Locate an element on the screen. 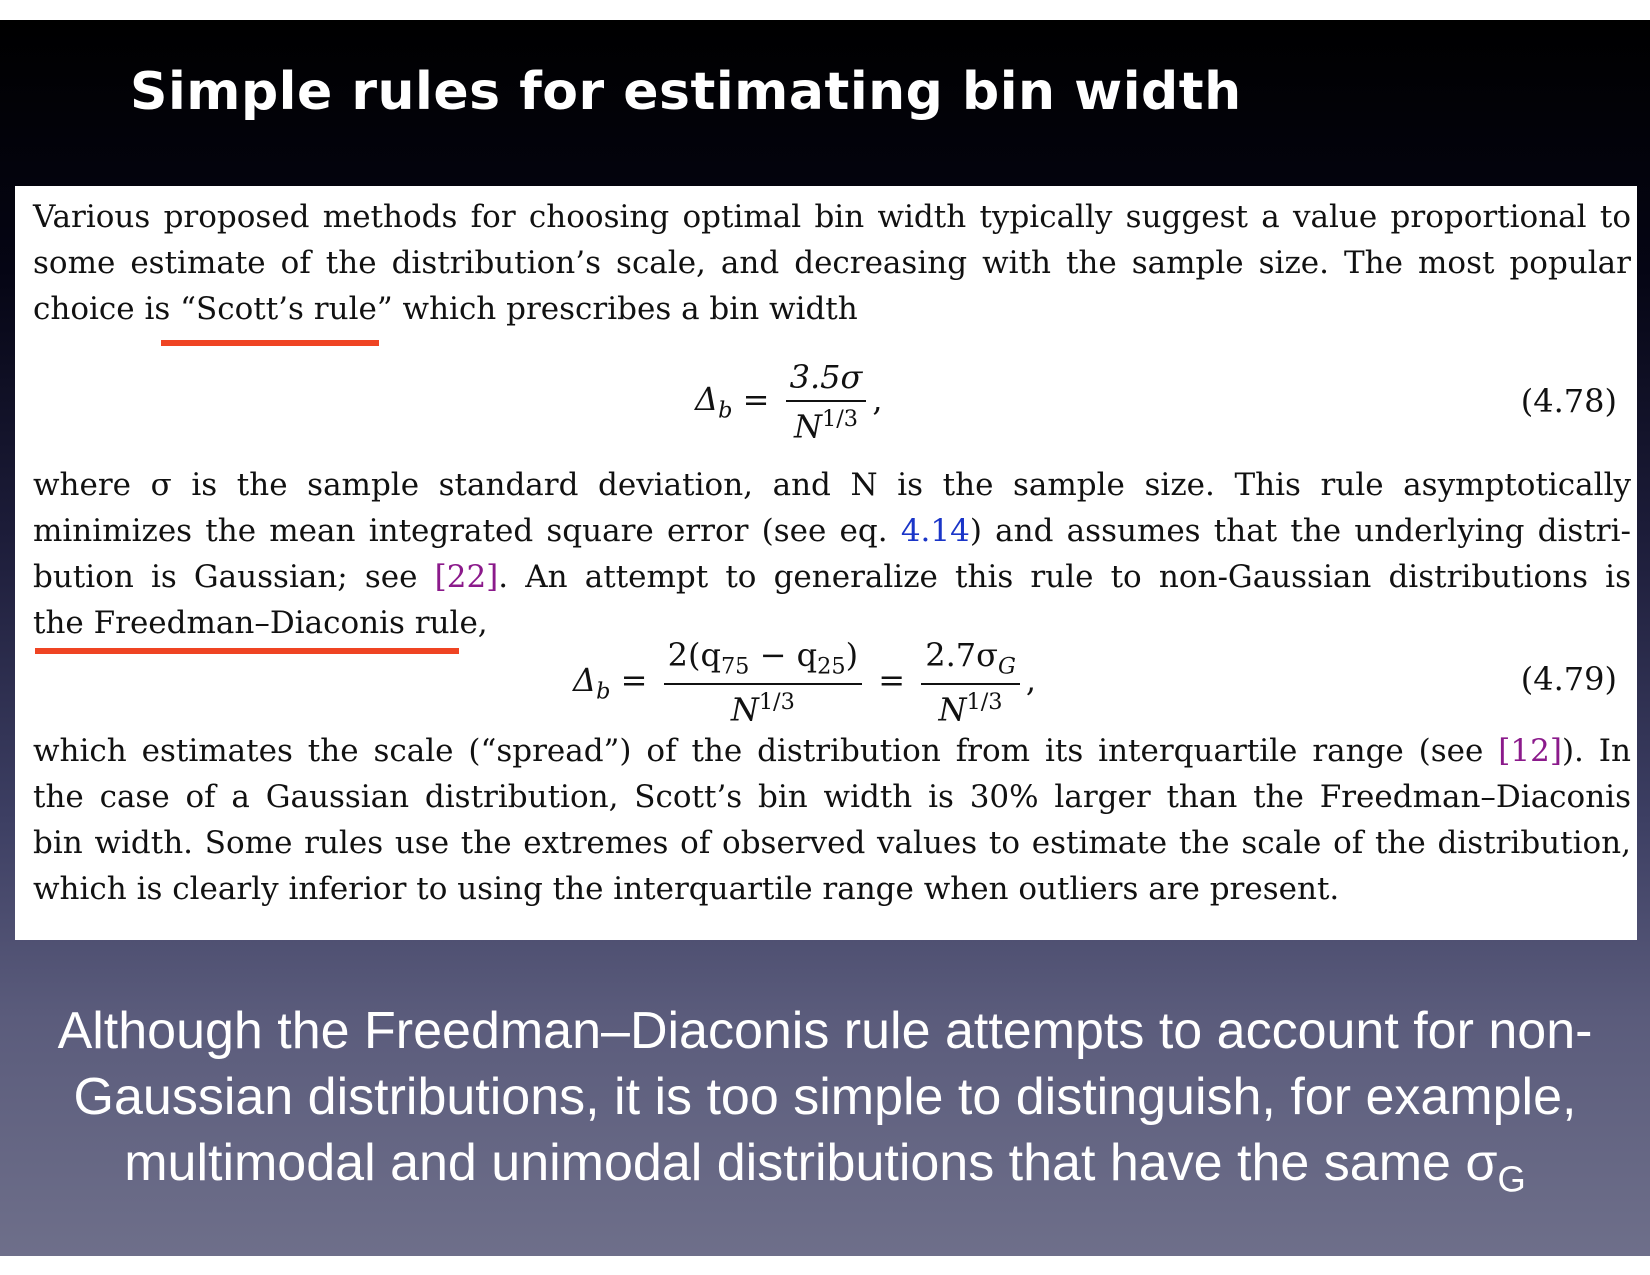 Image resolution: width=1650 pixels, height=1275 pixels. eq-fraction-sigma-g: 2.7σG N1/3 is located at coordinates (970, 682).